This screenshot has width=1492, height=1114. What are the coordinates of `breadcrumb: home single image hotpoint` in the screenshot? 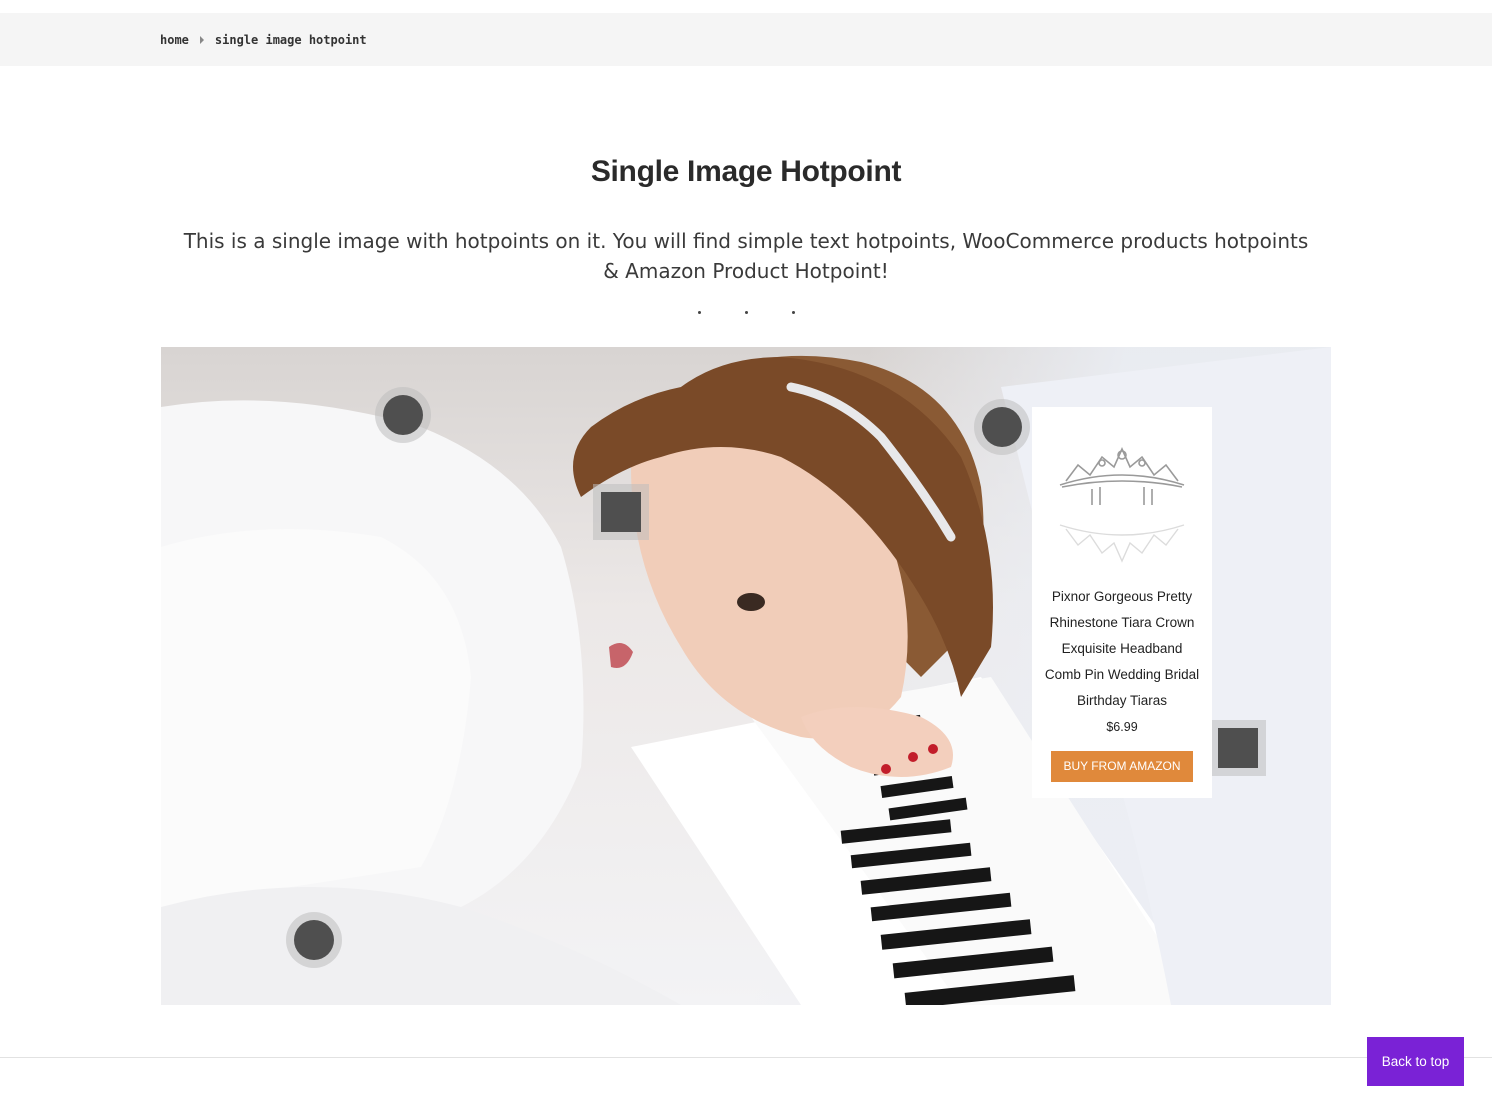 It's located at (263, 40).